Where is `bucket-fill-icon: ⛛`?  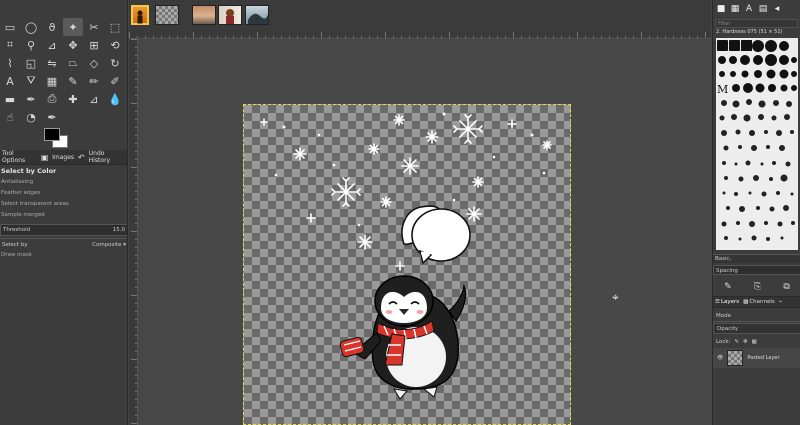
bucket-fill-icon: ⛛ is located at coordinates (31, 81).